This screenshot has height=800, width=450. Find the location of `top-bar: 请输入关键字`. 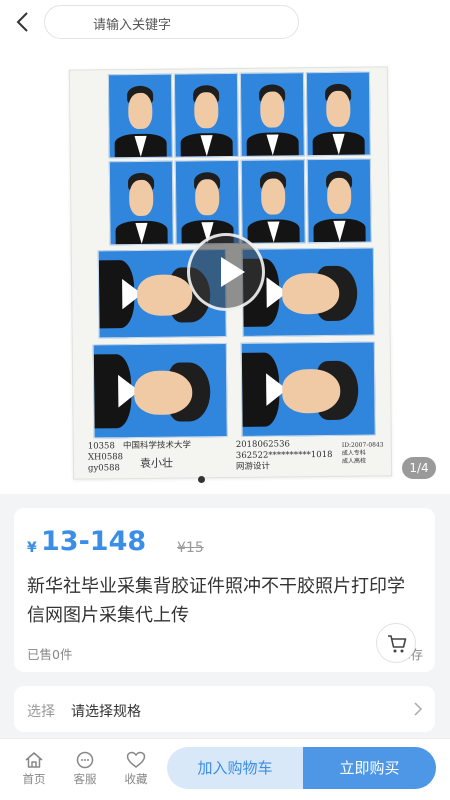

top-bar: 请输入关键字 is located at coordinates (225, 23).